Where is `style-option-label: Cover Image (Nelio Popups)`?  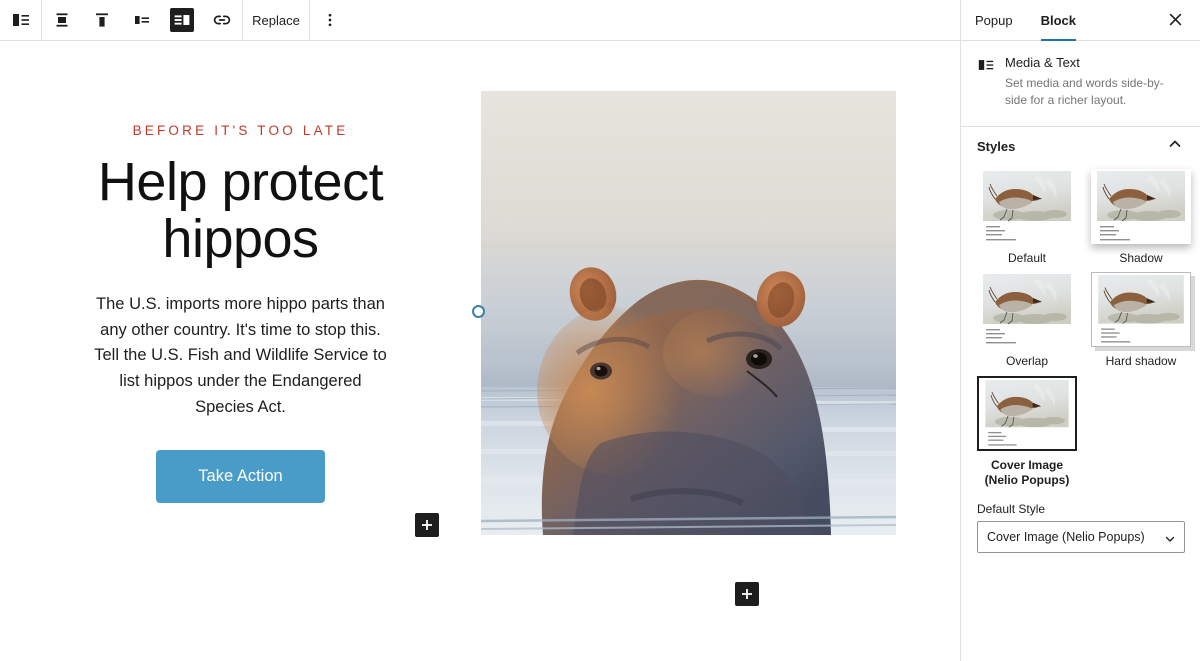
style-option-label: Cover Image (Nelio Popups) is located at coordinates (1027, 472).